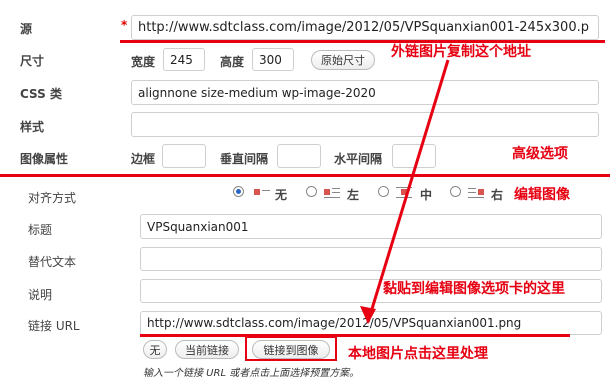  I want to click on copy-external-note: 外链图片复制这个地址, so click(461, 52).